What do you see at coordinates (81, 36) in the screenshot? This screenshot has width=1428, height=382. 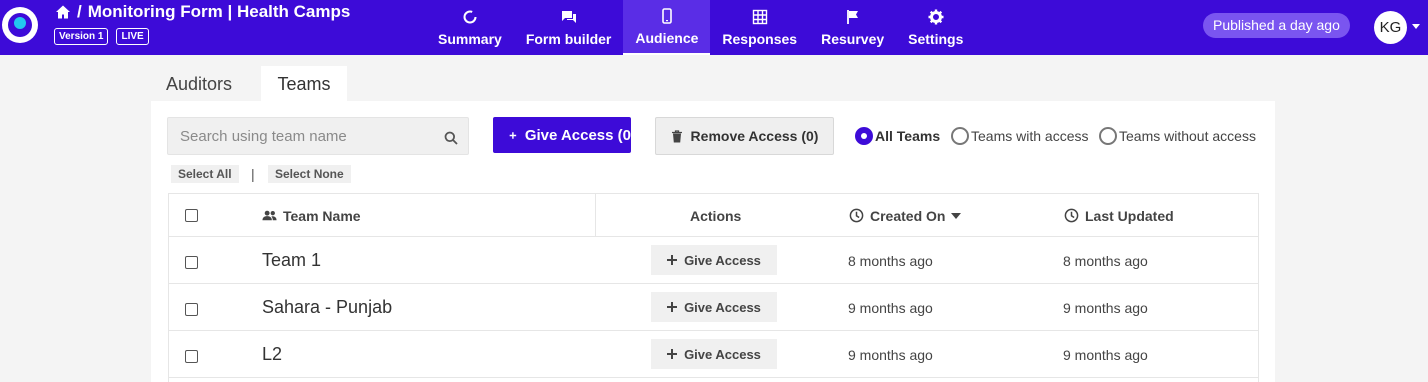 I see `version-badge: Version 1` at bounding box center [81, 36].